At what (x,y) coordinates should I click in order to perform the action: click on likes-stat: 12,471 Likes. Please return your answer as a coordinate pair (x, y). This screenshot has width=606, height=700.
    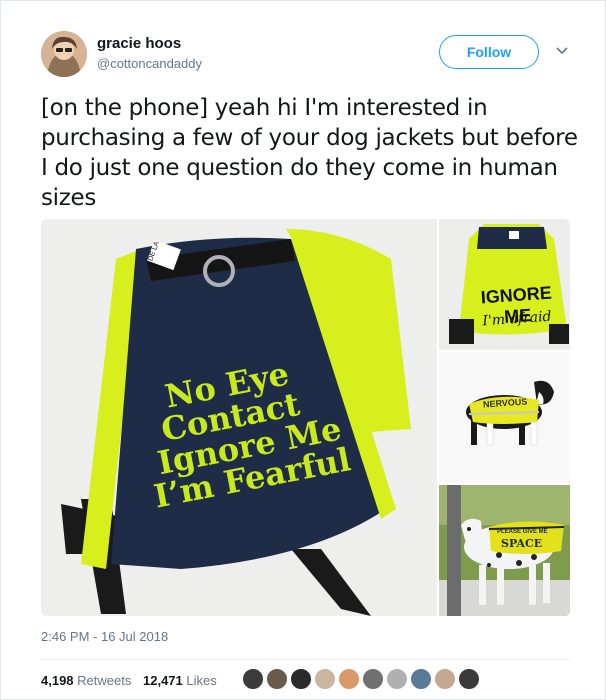
    Looking at the image, I should click on (180, 680).